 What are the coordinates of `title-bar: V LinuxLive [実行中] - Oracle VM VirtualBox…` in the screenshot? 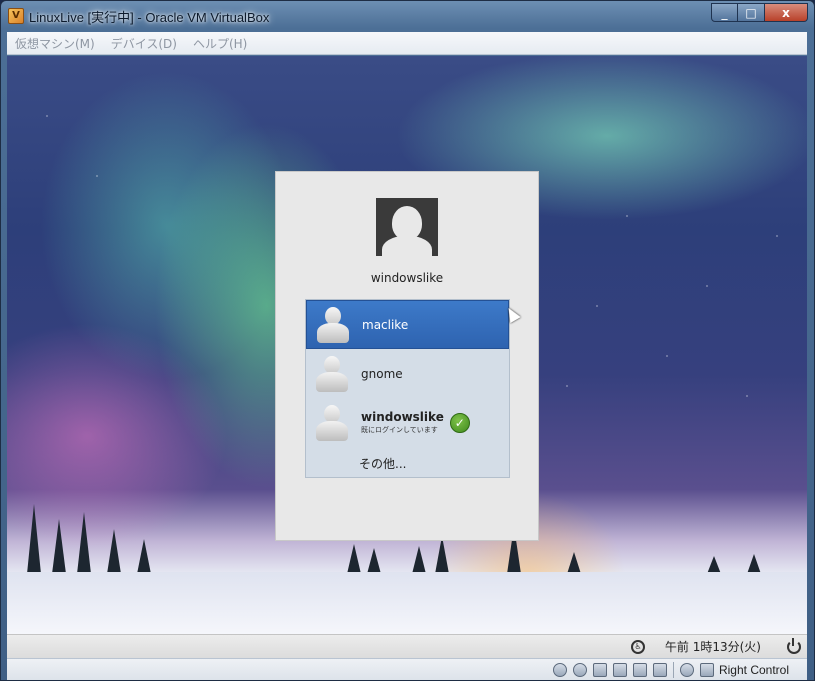 It's located at (407, 16).